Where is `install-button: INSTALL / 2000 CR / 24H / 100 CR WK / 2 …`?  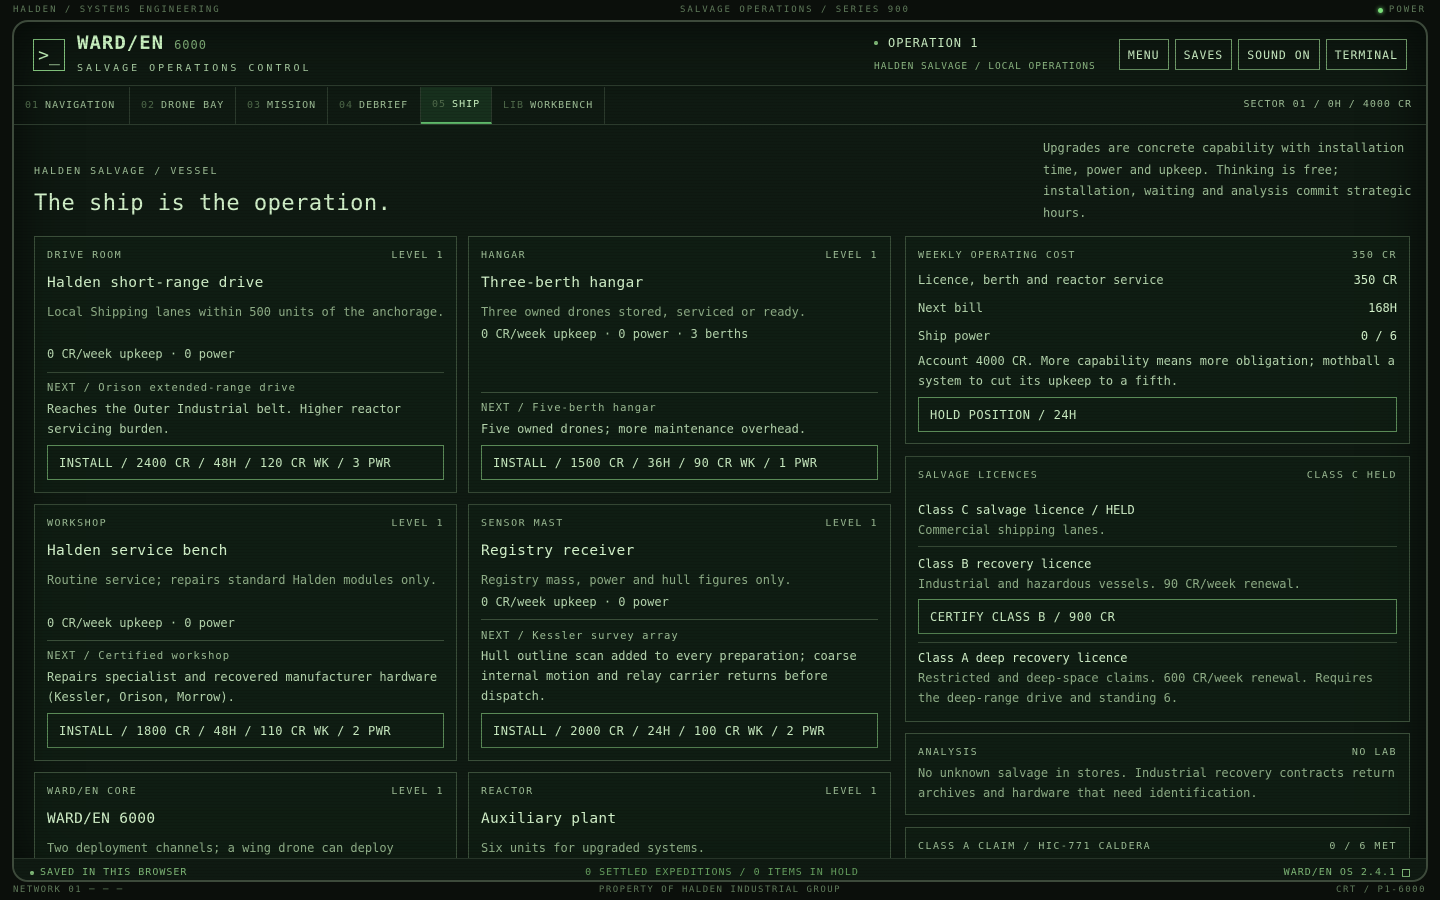 install-button: INSTALL / 2000 CR / 24H / 100 CR WK / 2 … is located at coordinates (679, 730).